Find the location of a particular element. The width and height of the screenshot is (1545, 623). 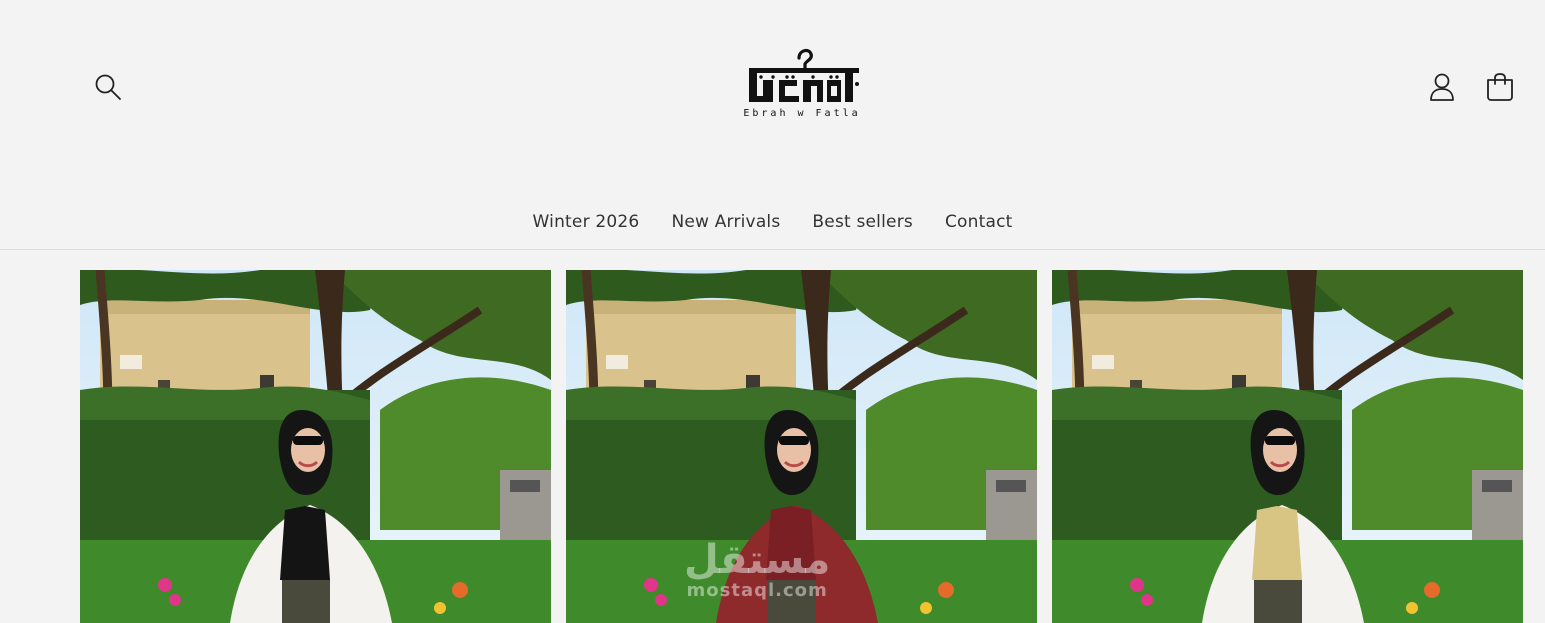

cart-button is located at coordinates (1500, 87).